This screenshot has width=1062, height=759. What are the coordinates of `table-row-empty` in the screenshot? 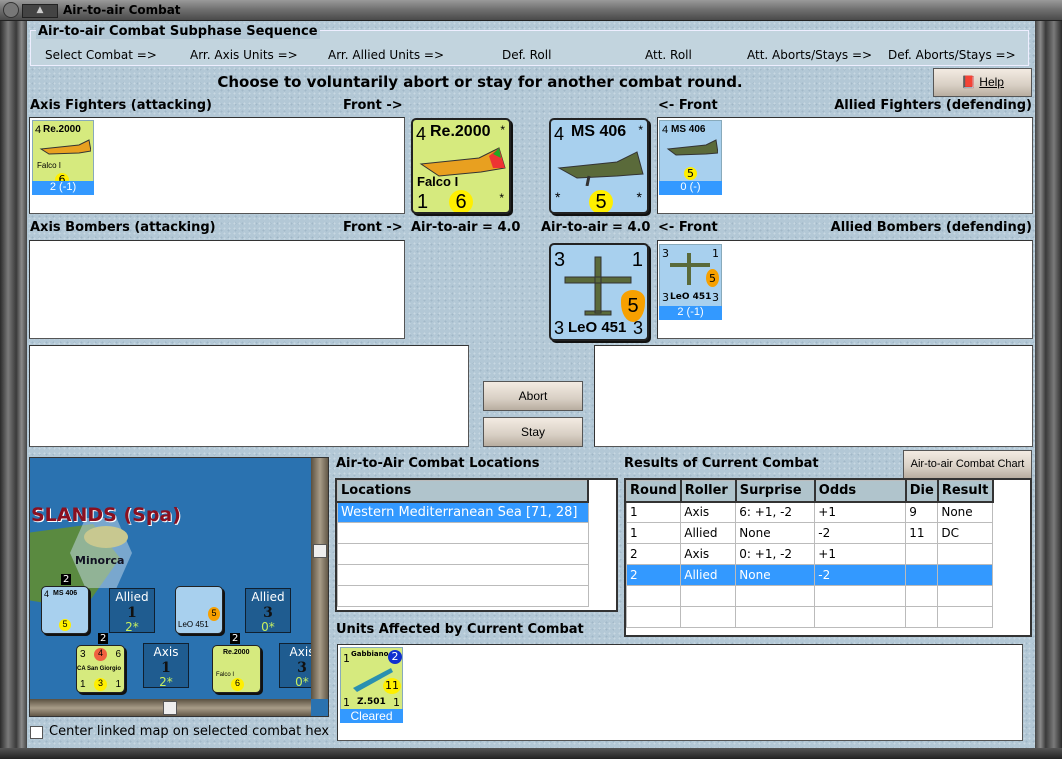 It's located at (809, 617).